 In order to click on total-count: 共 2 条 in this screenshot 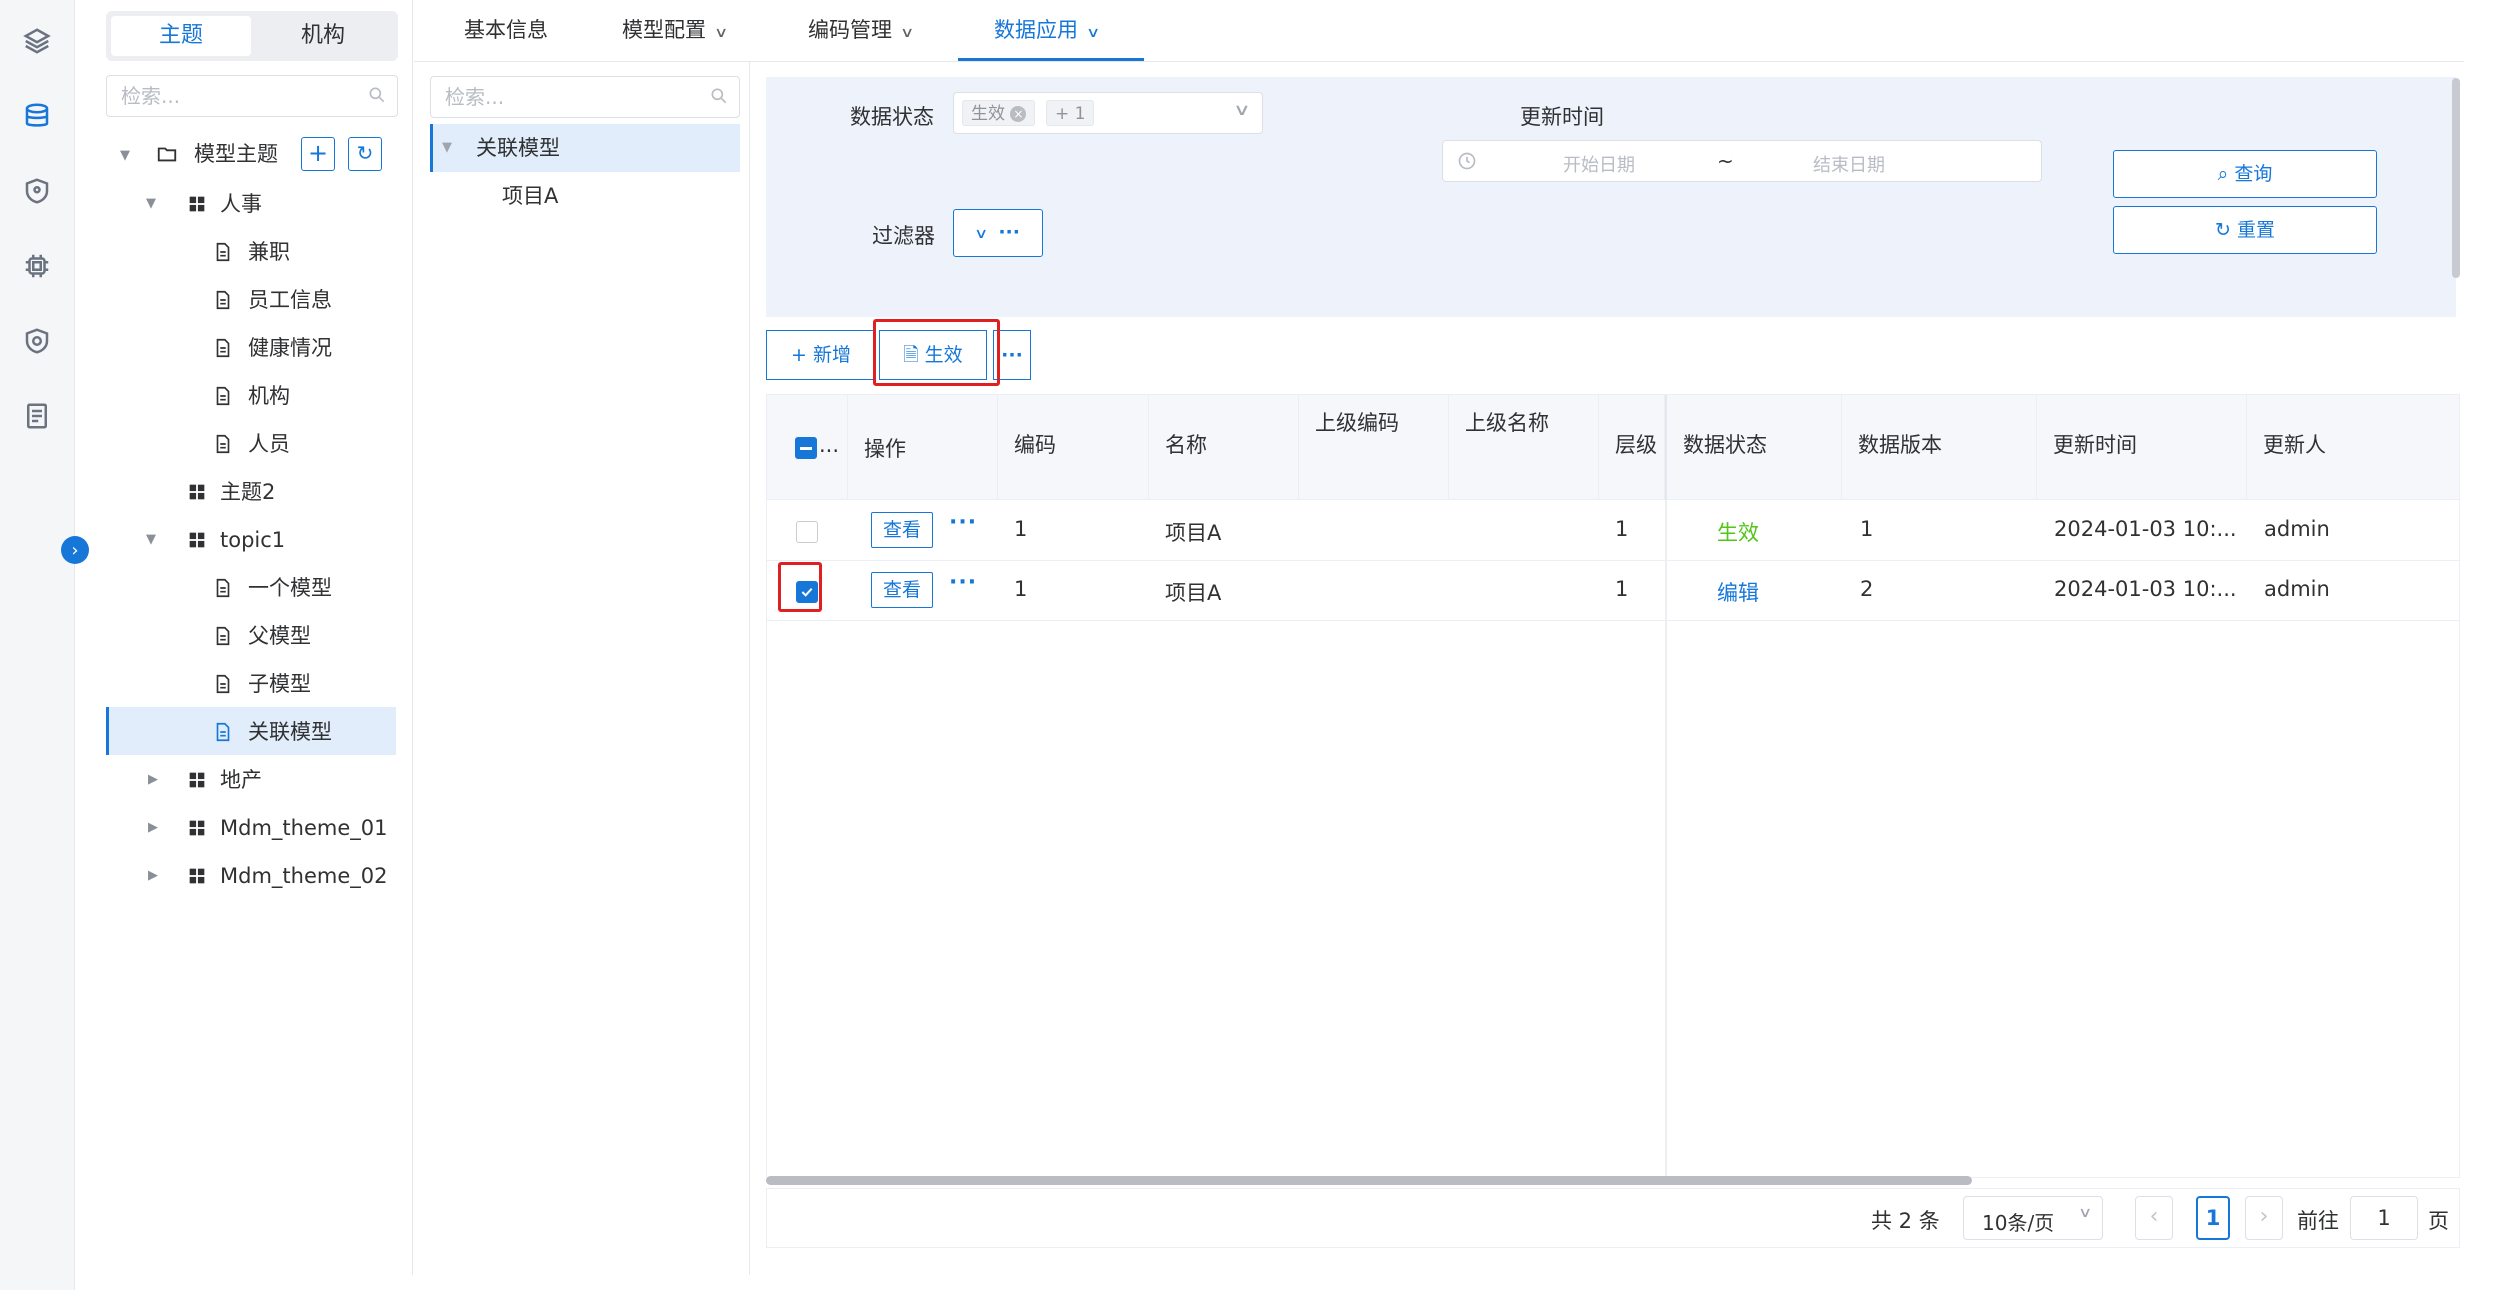, I will do `click(1905, 1221)`.